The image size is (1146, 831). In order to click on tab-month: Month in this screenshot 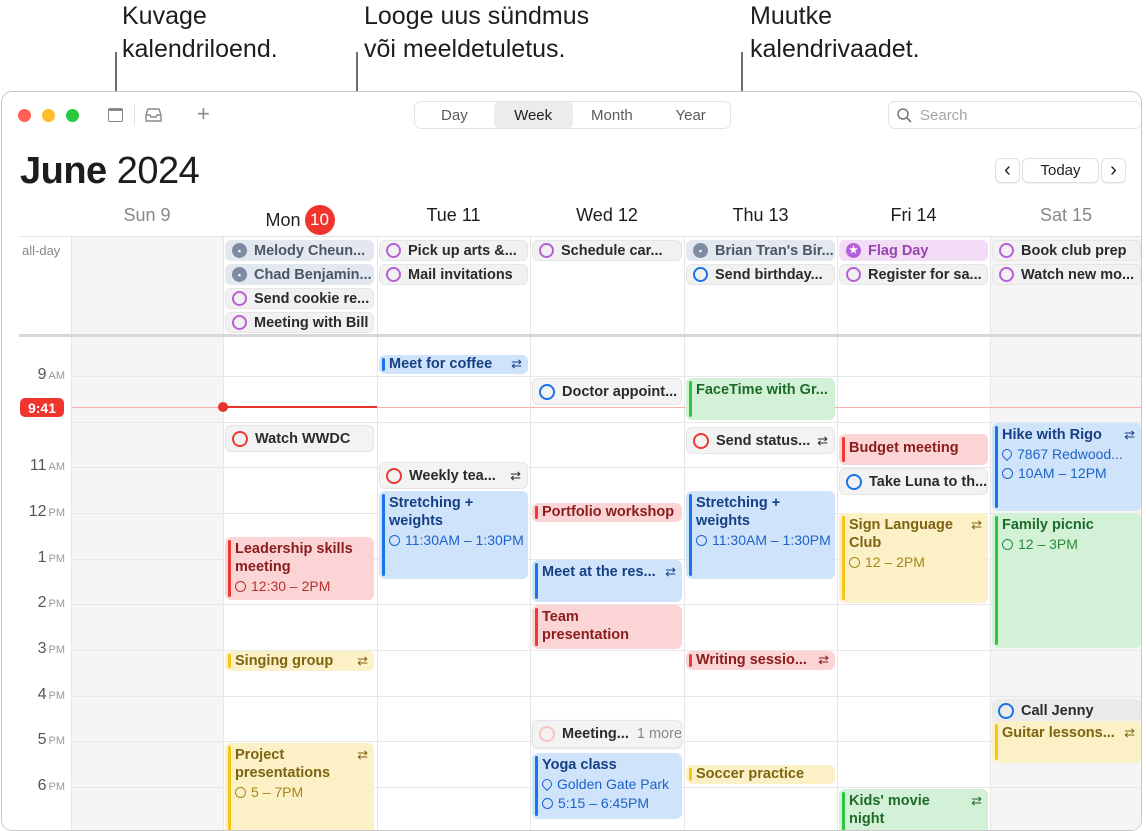, I will do `click(612, 115)`.